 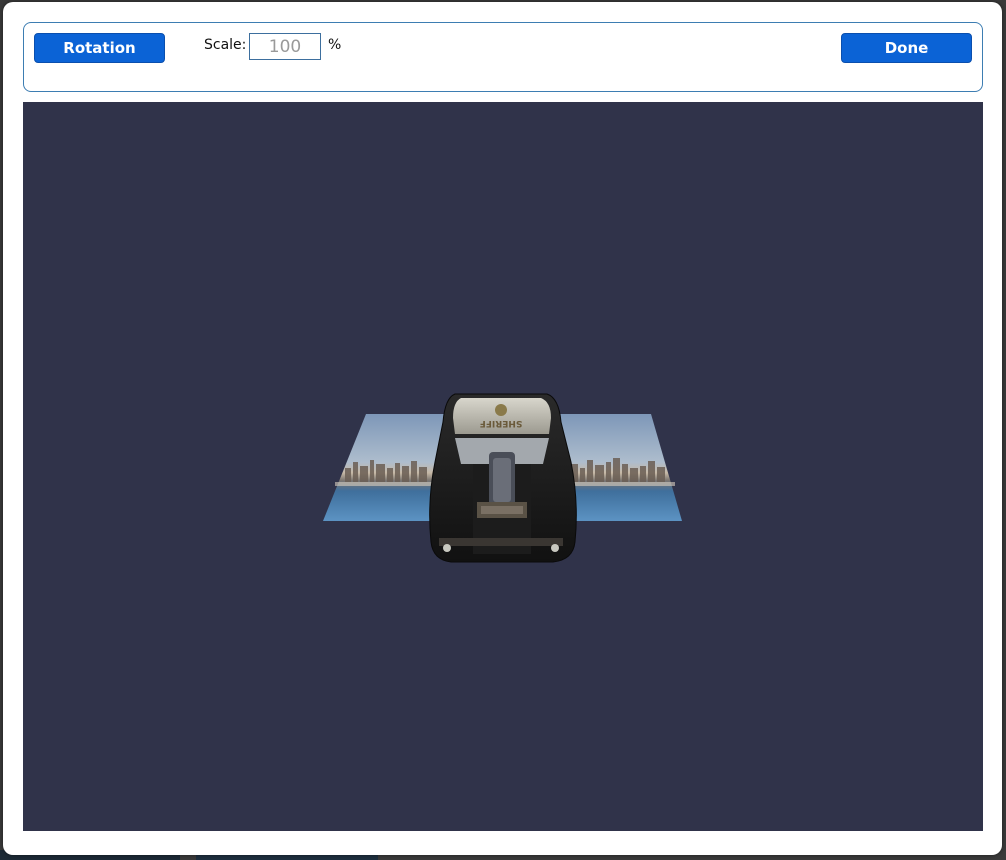 I want to click on scale-label: Scale:, so click(x=225, y=45).